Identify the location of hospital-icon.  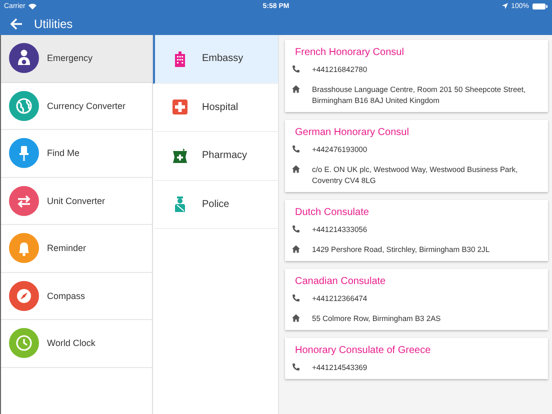
(180, 107).